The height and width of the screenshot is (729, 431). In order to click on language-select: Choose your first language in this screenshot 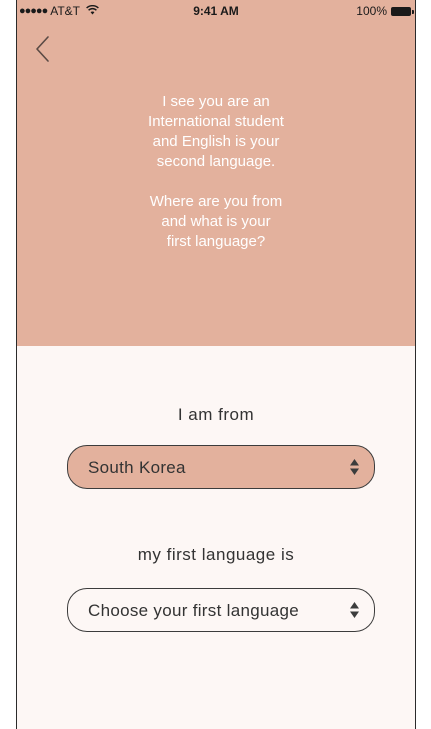, I will do `click(221, 610)`.